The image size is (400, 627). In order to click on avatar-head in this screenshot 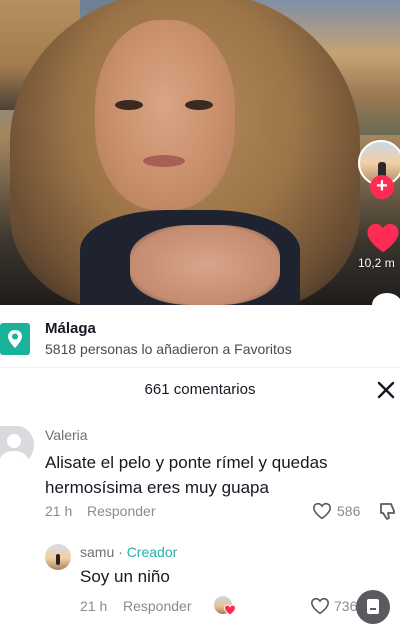, I will do `click(14, 441)`.